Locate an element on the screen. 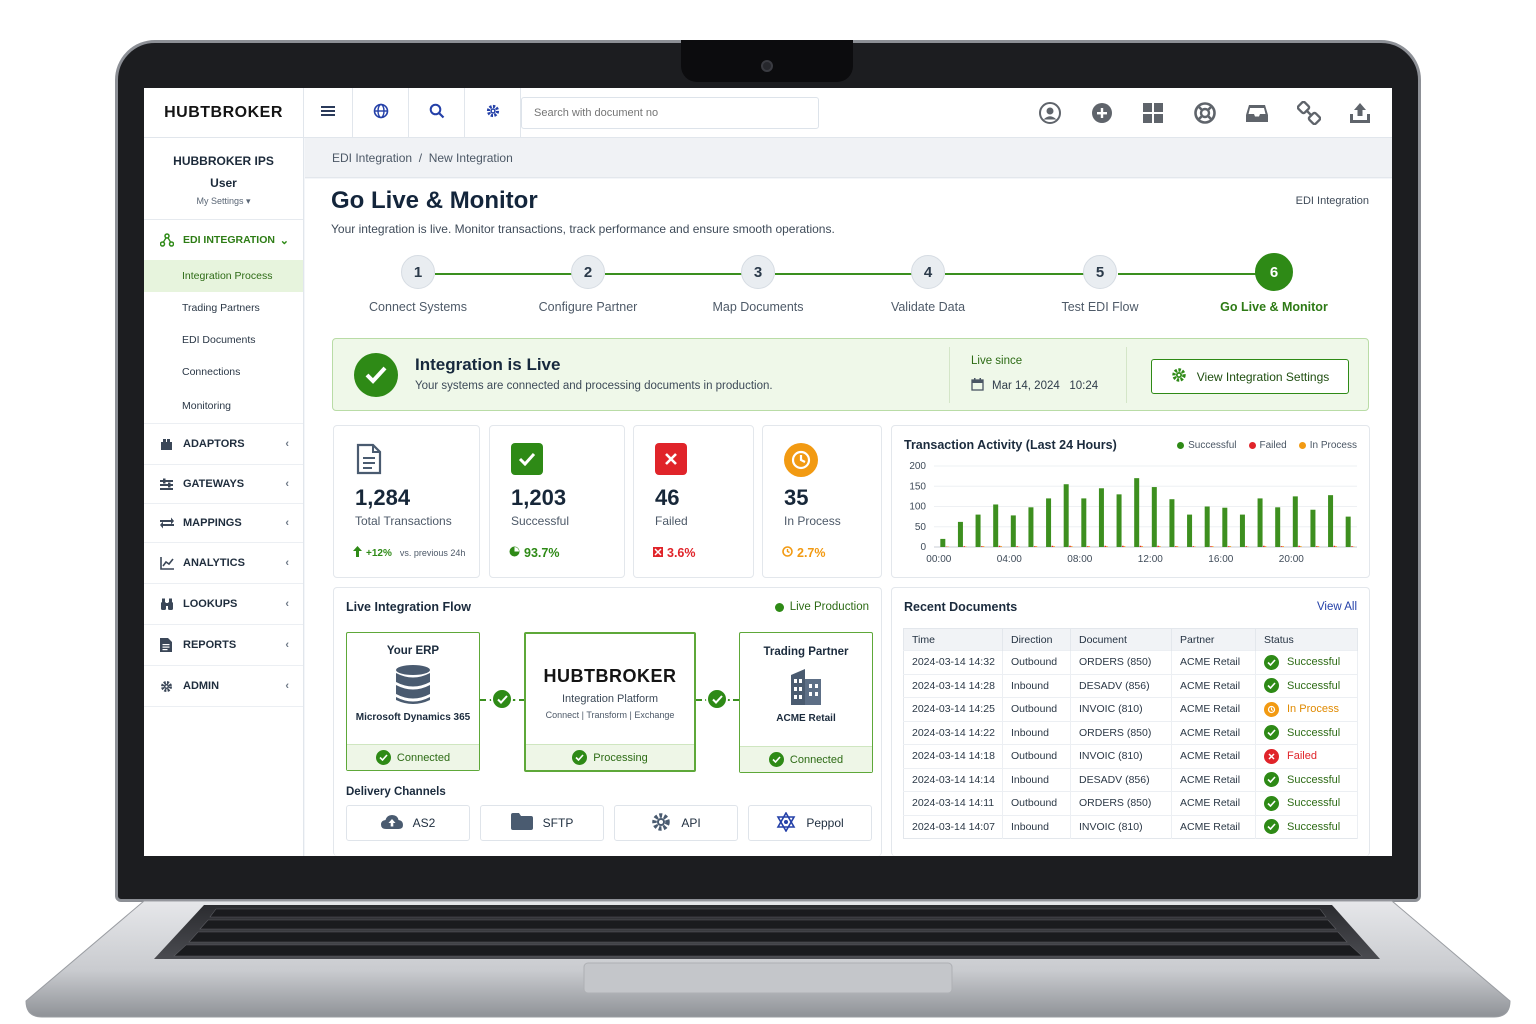  user-account-icon is located at coordinates (1050, 113).